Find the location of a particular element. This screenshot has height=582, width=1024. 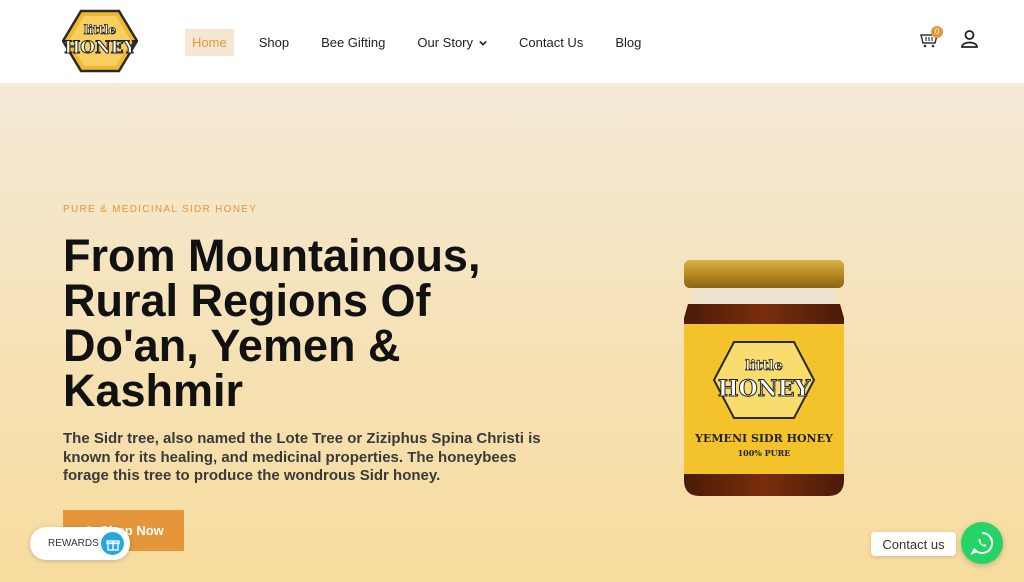

nav-bee-gifting: Bee Gifting is located at coordinates (353, 42).